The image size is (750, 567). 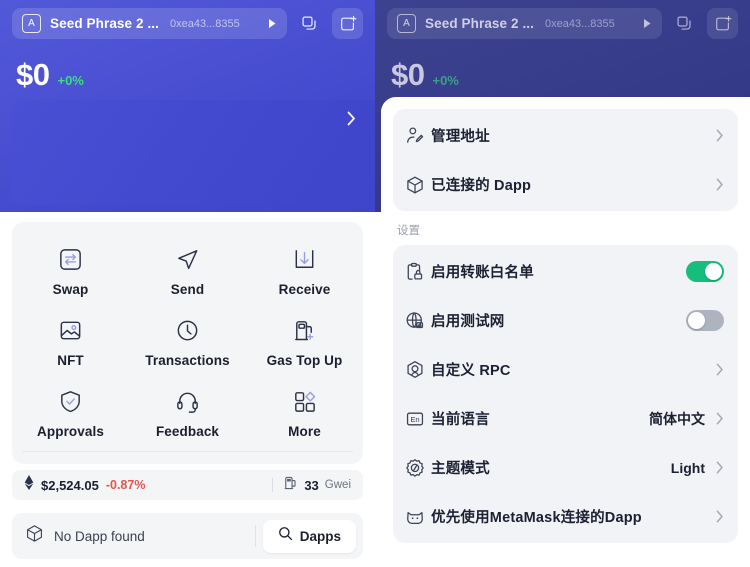 What do you see at coordinates (677, 418) in the screenshot?
I see `settings-item-value: 简体中文` at bounding box center [677, 418].